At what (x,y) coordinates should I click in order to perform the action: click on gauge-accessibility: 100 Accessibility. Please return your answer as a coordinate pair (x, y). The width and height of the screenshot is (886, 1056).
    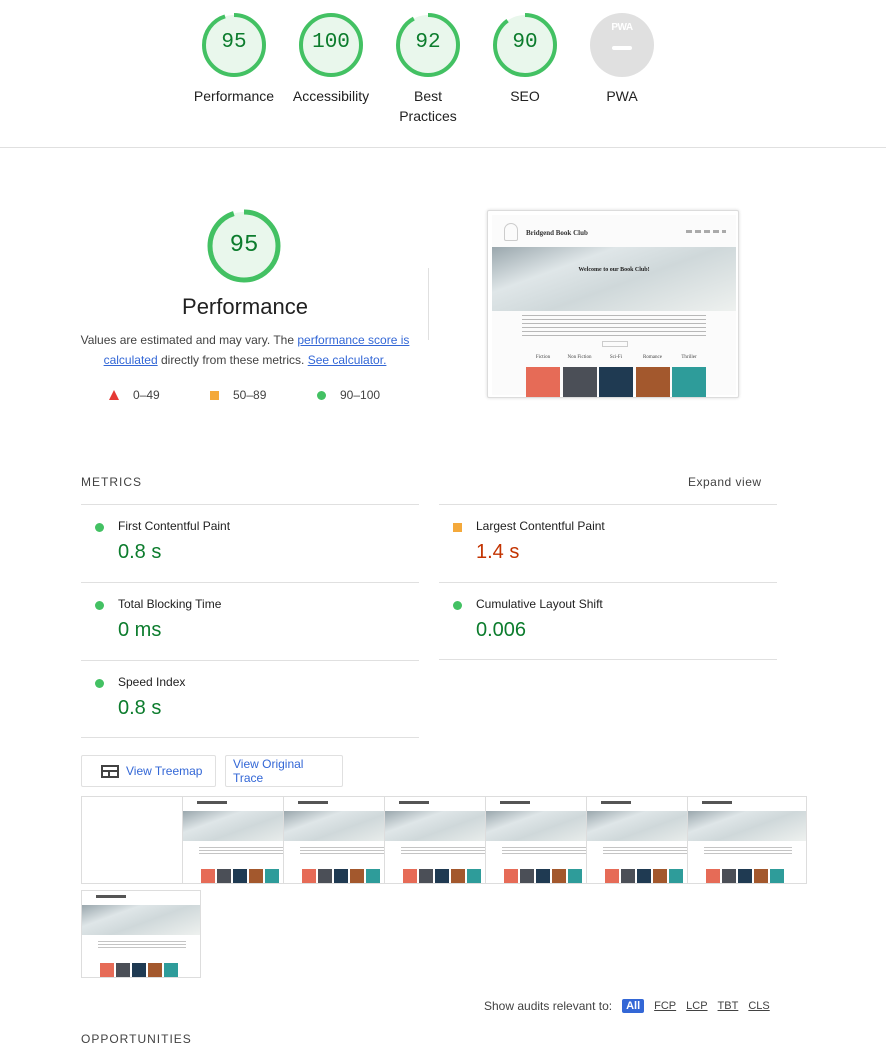
    Looking at the image, I should click on (331, 59).